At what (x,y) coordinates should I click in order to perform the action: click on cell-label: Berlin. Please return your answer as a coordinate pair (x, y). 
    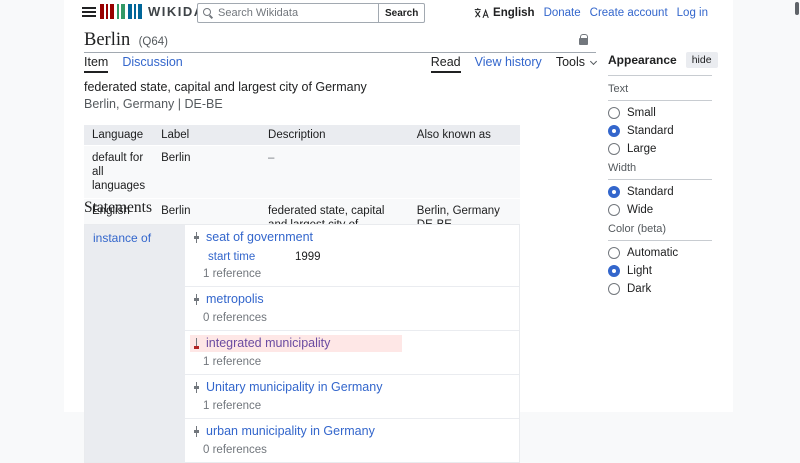
    Looking at the image, I should click on (207, 172).